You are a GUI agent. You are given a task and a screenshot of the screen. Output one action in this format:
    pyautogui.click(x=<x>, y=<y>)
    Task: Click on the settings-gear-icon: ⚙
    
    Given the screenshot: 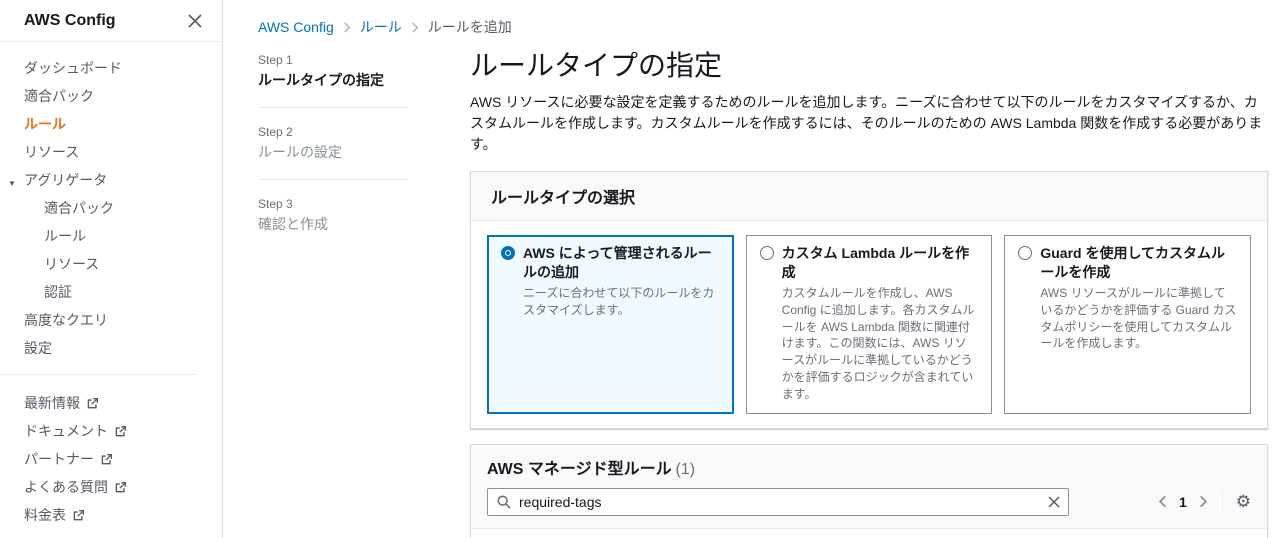 What is the action you would take?
    pyautogui.click(x=1243, y=501)
    